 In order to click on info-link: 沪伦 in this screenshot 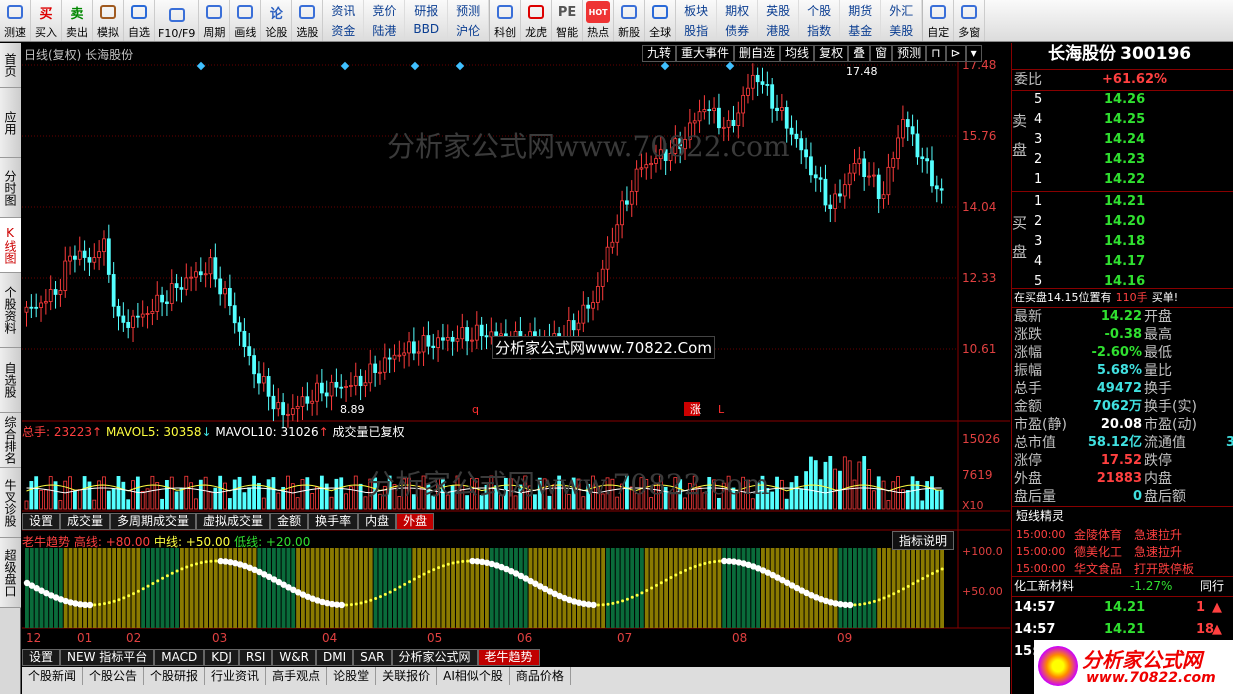, I will do `click(469, 30)`.